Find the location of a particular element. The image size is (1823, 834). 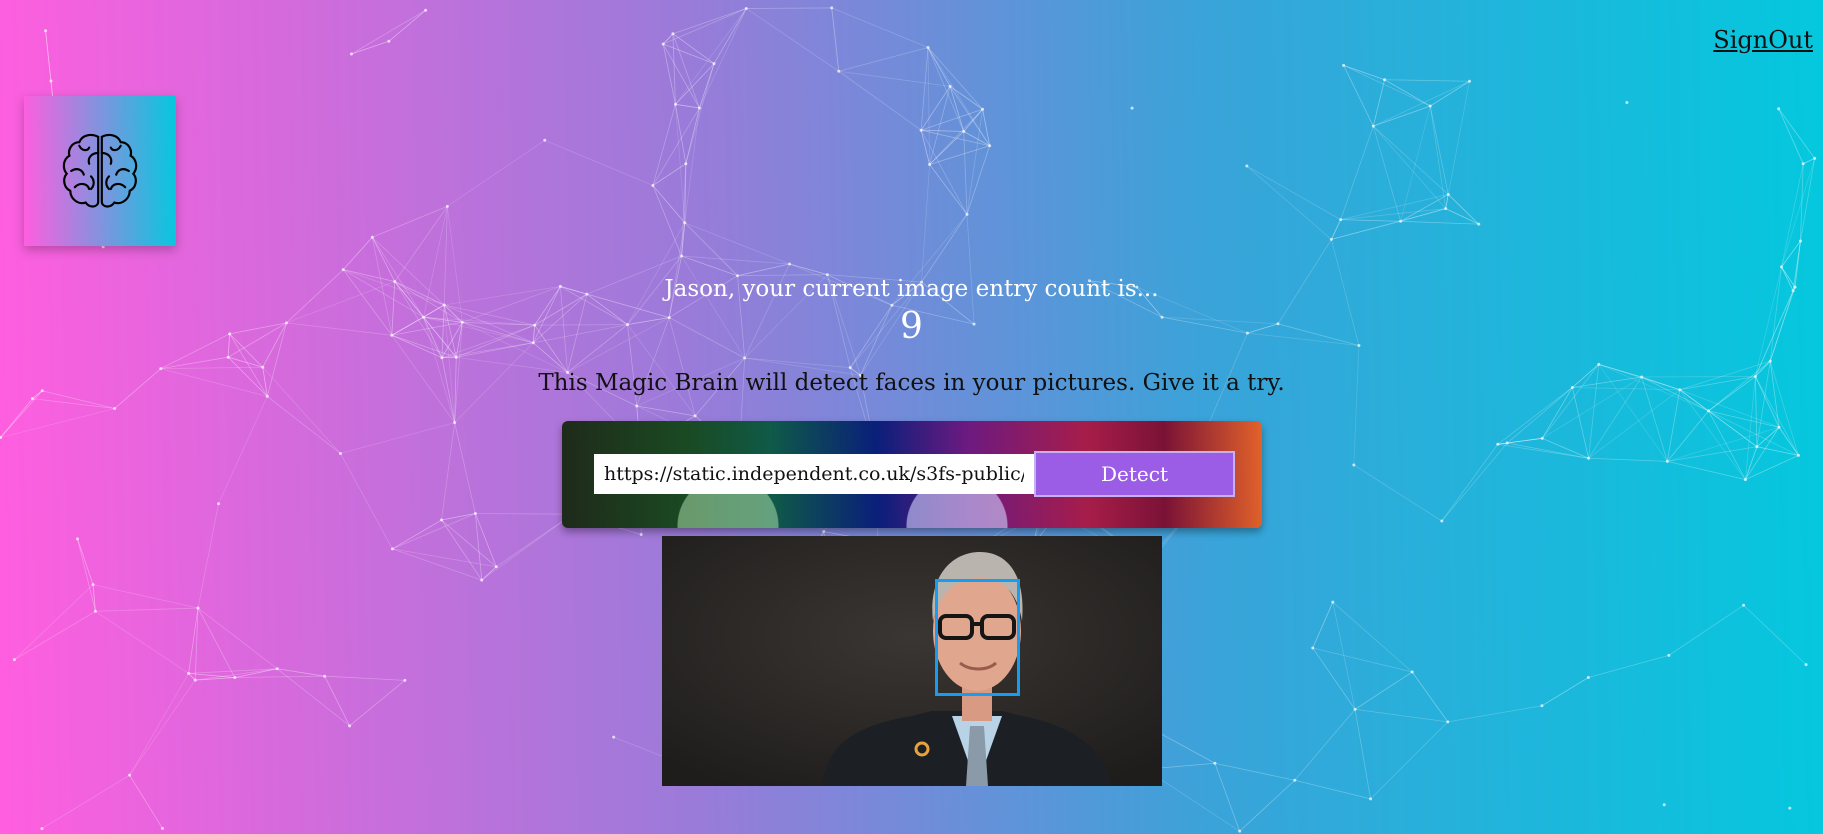

top-navigation: SignOut is located at coordinates (1763, 40).